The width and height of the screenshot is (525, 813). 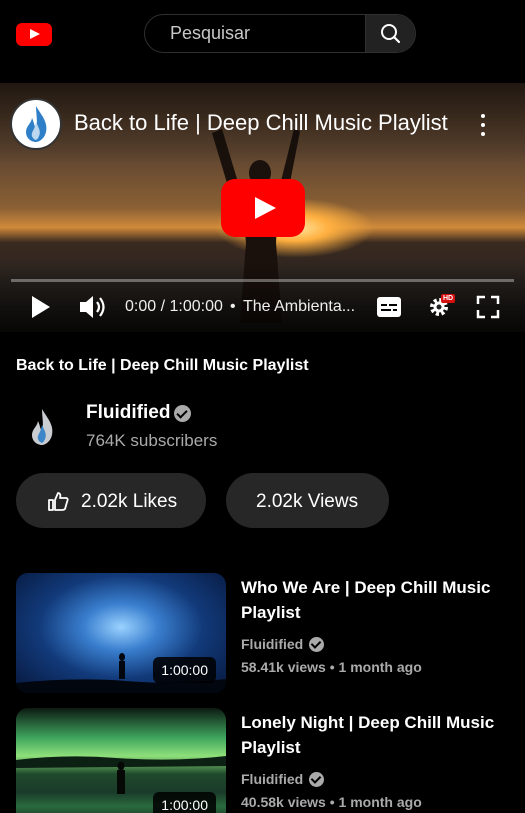 I want to click on like-count: 2.02k Likes, so click(x=129, y=501).